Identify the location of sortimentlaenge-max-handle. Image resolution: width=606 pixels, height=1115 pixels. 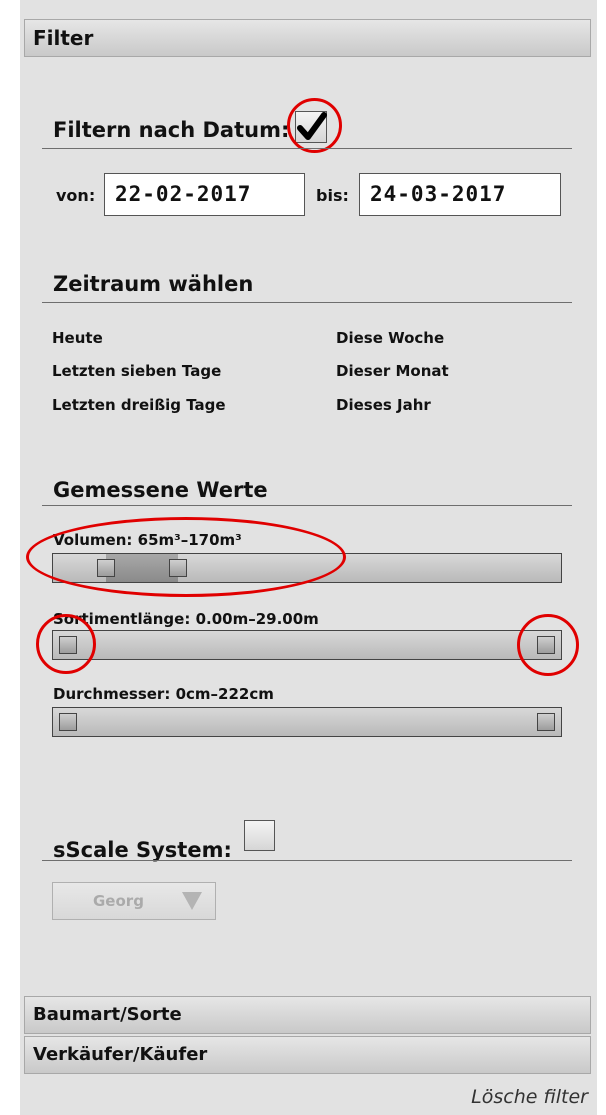
(546, 645).